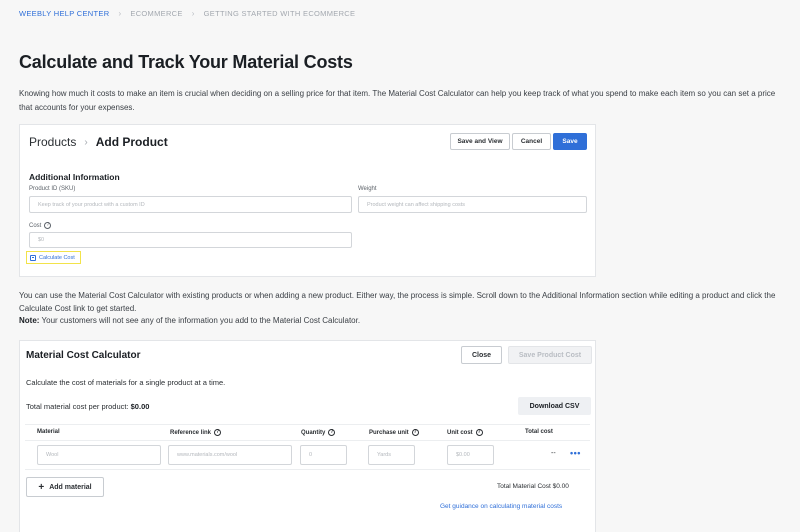  I want to click on plus-icon: +, so click(41, 487).